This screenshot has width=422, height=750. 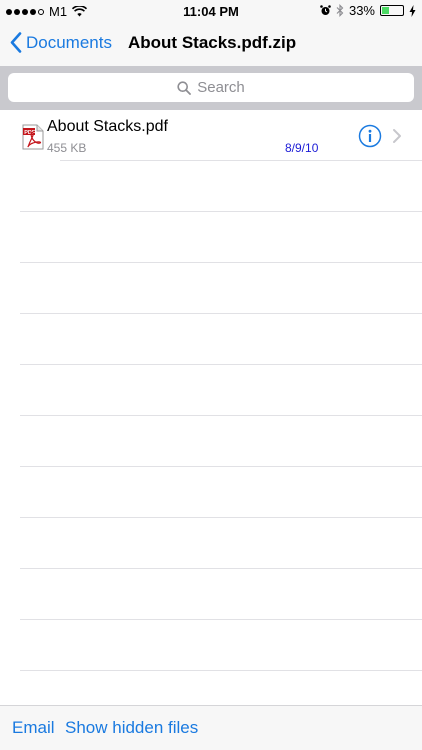 I want to click on battery-percent: 33%, so click(x=361, y=10).